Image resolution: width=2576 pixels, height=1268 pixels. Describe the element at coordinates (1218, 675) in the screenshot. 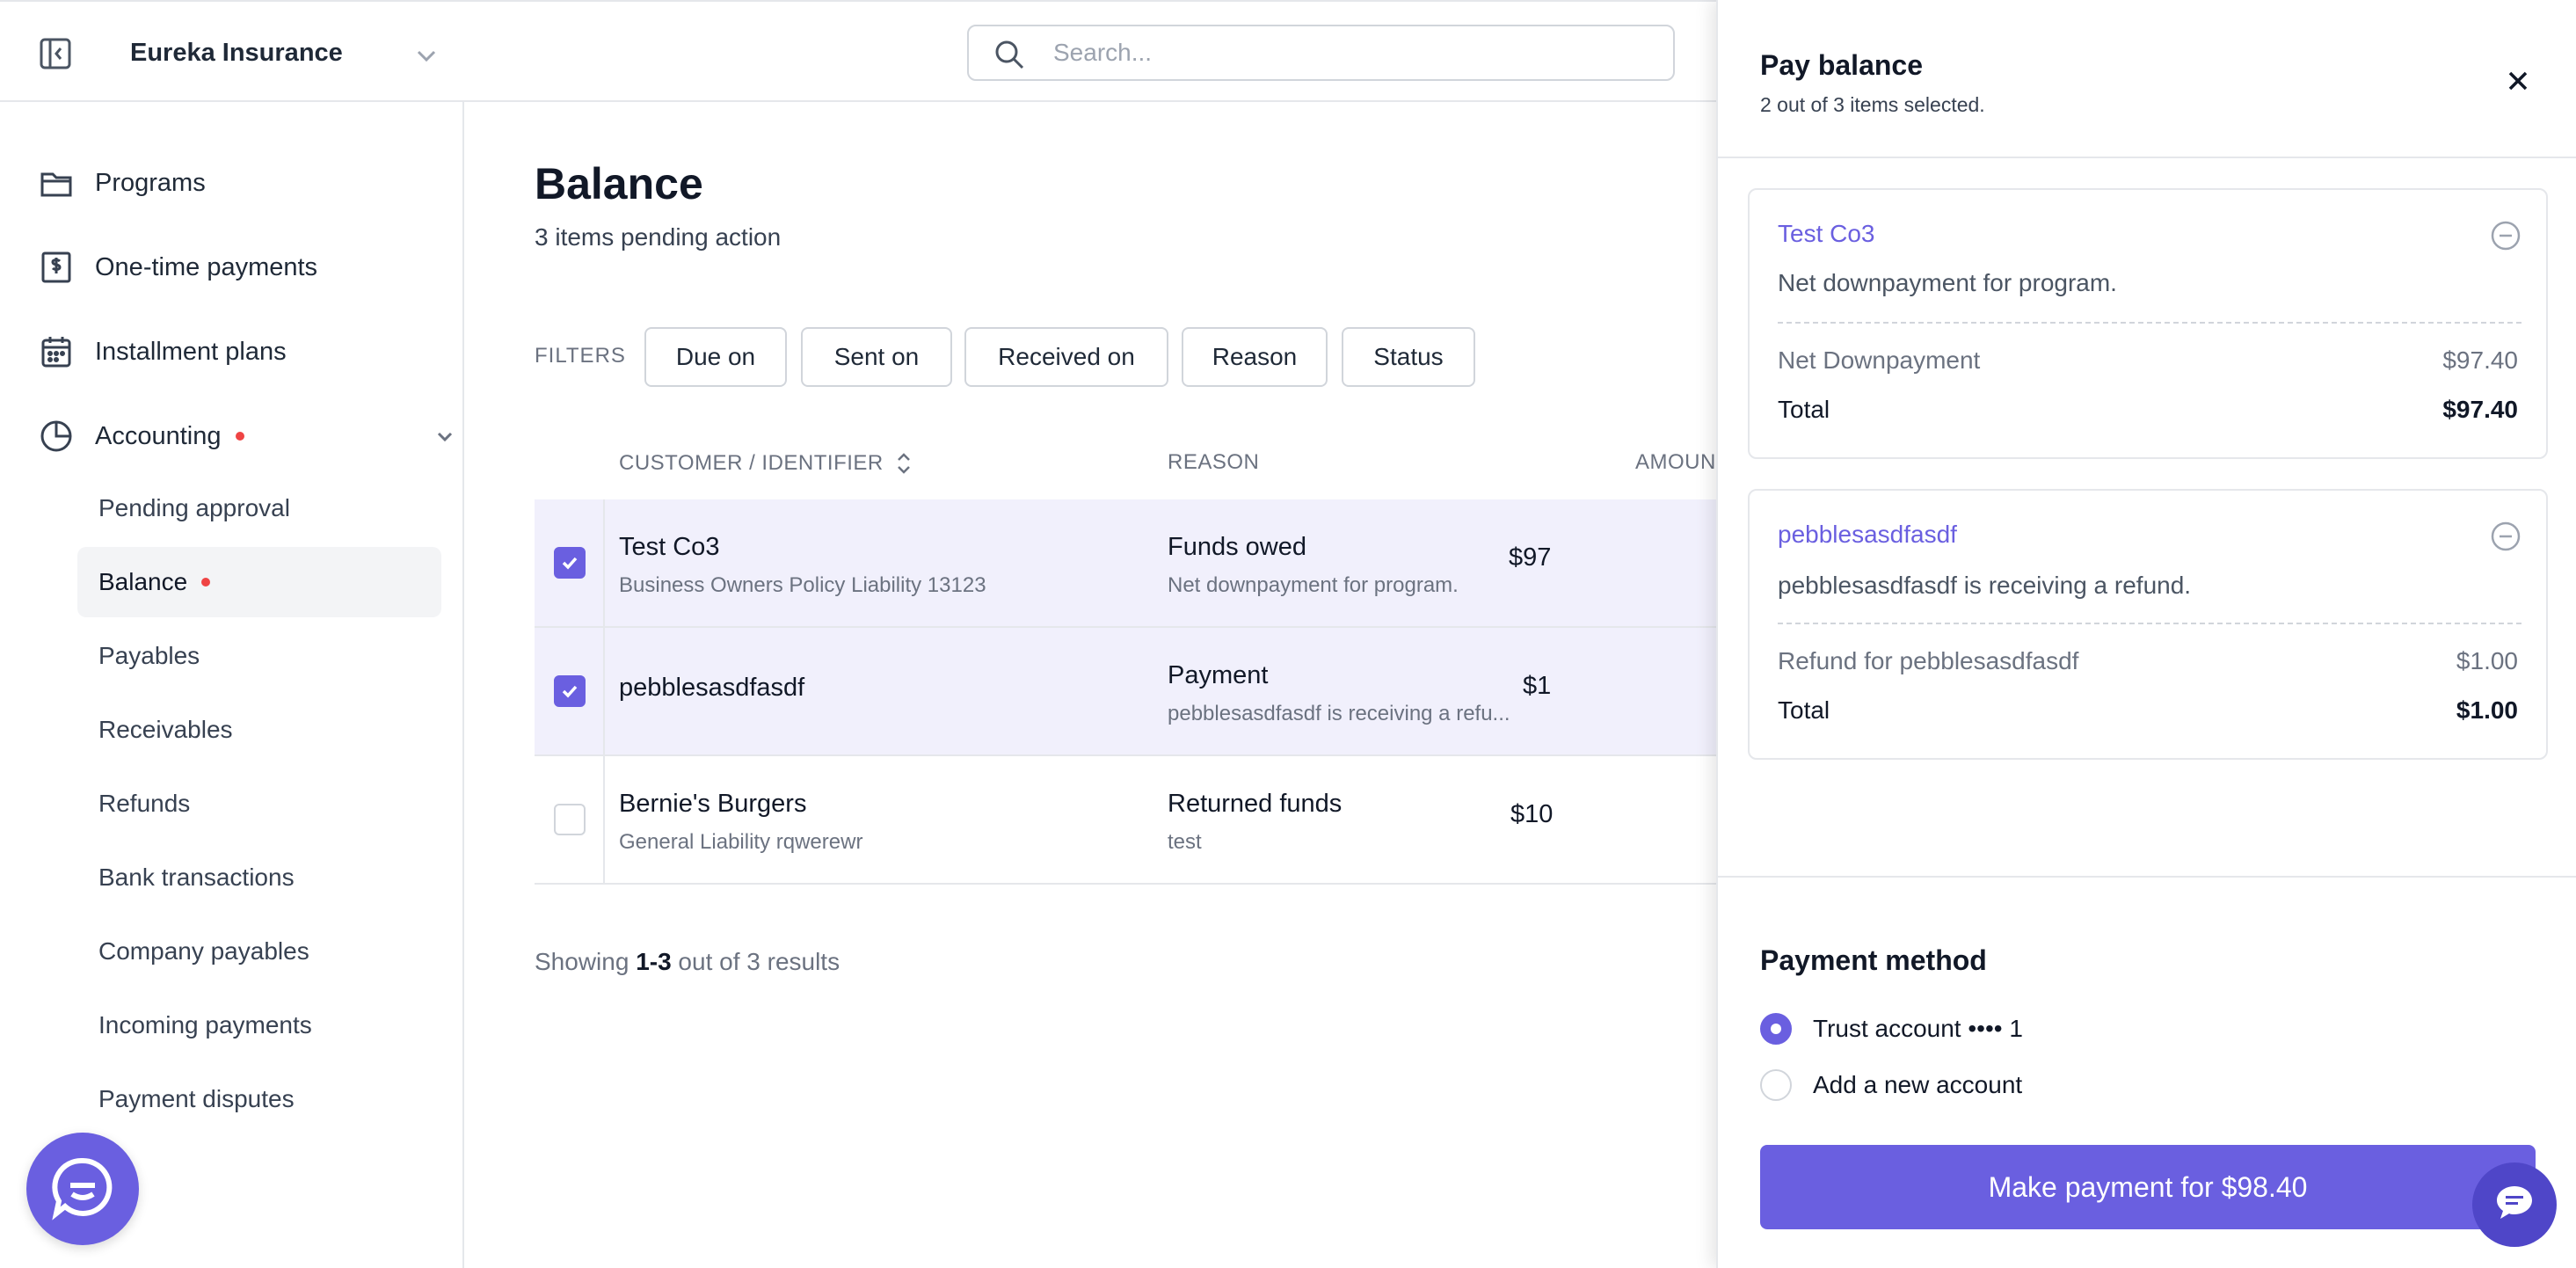

I see `reason-title: Payment` at that location.